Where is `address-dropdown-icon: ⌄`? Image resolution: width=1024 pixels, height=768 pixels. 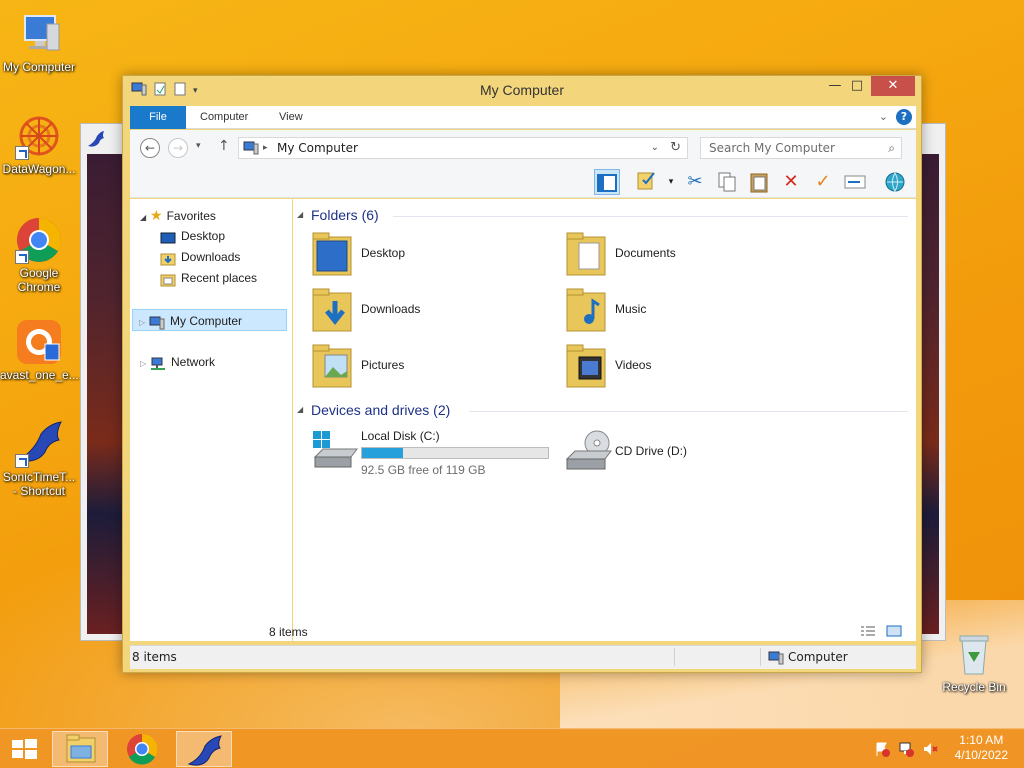 address-dropdown-icon: ⌄ is located at coordinates (655, 148).